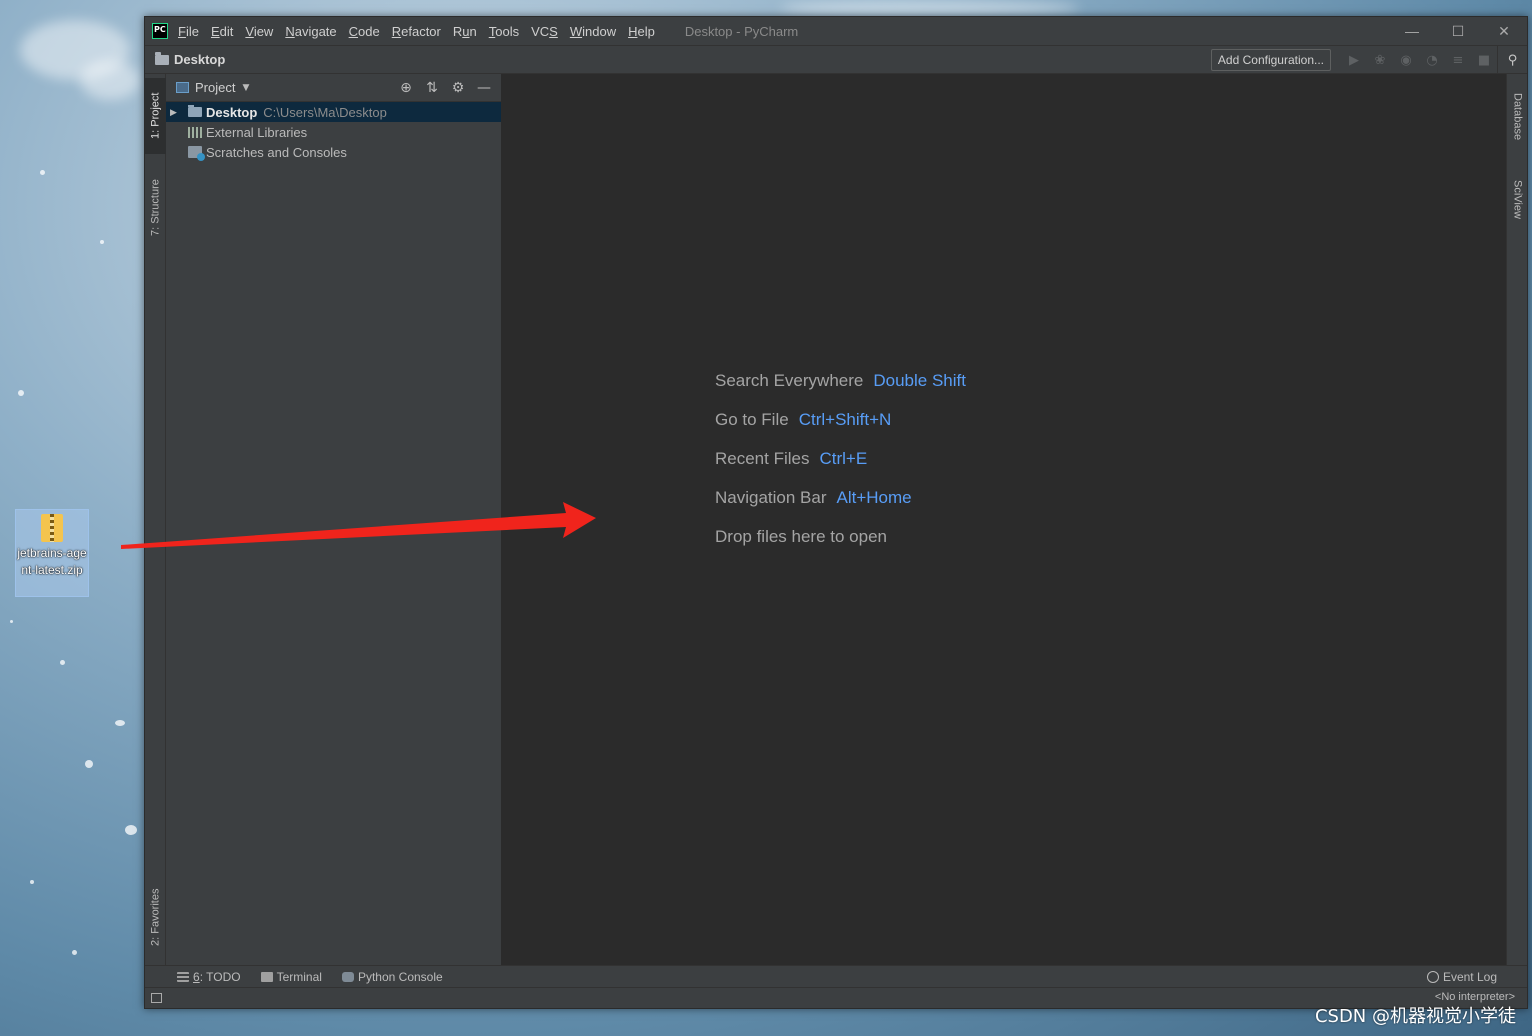 This screenshot has height=1036, width=1532. I want to click on menu-item: Refactor, so click(416, 31).